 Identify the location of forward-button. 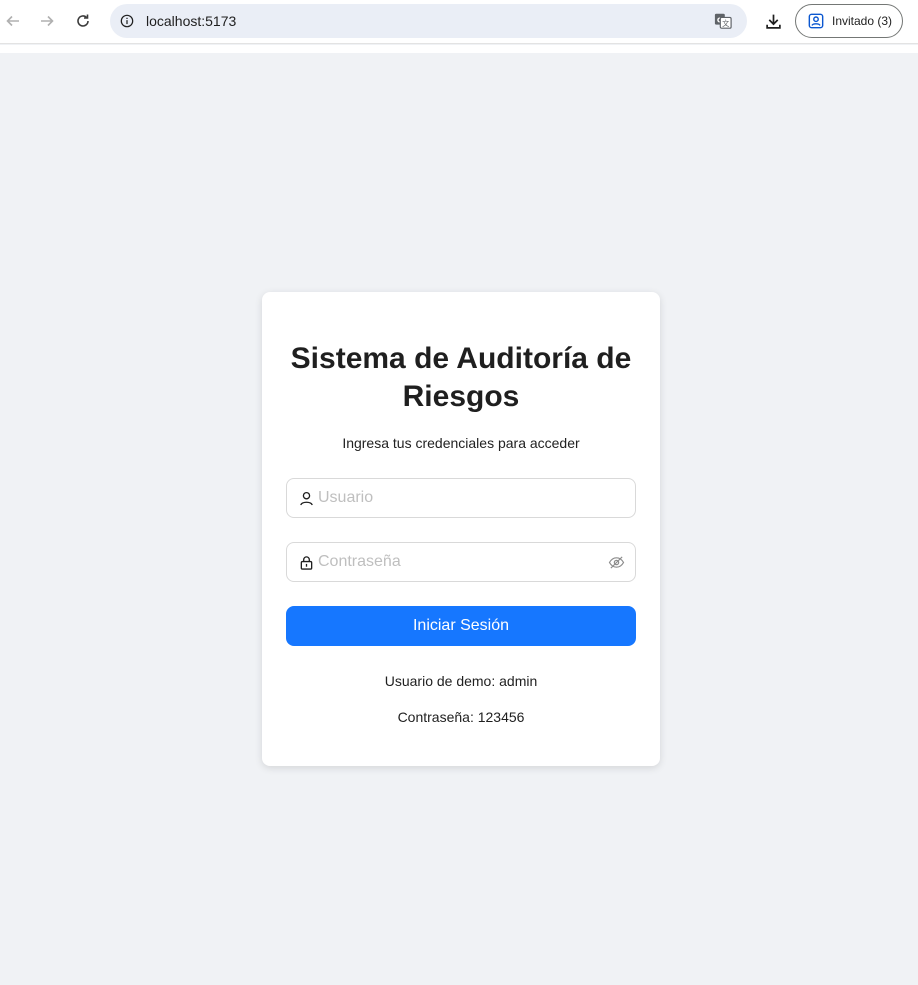
(47, 21).